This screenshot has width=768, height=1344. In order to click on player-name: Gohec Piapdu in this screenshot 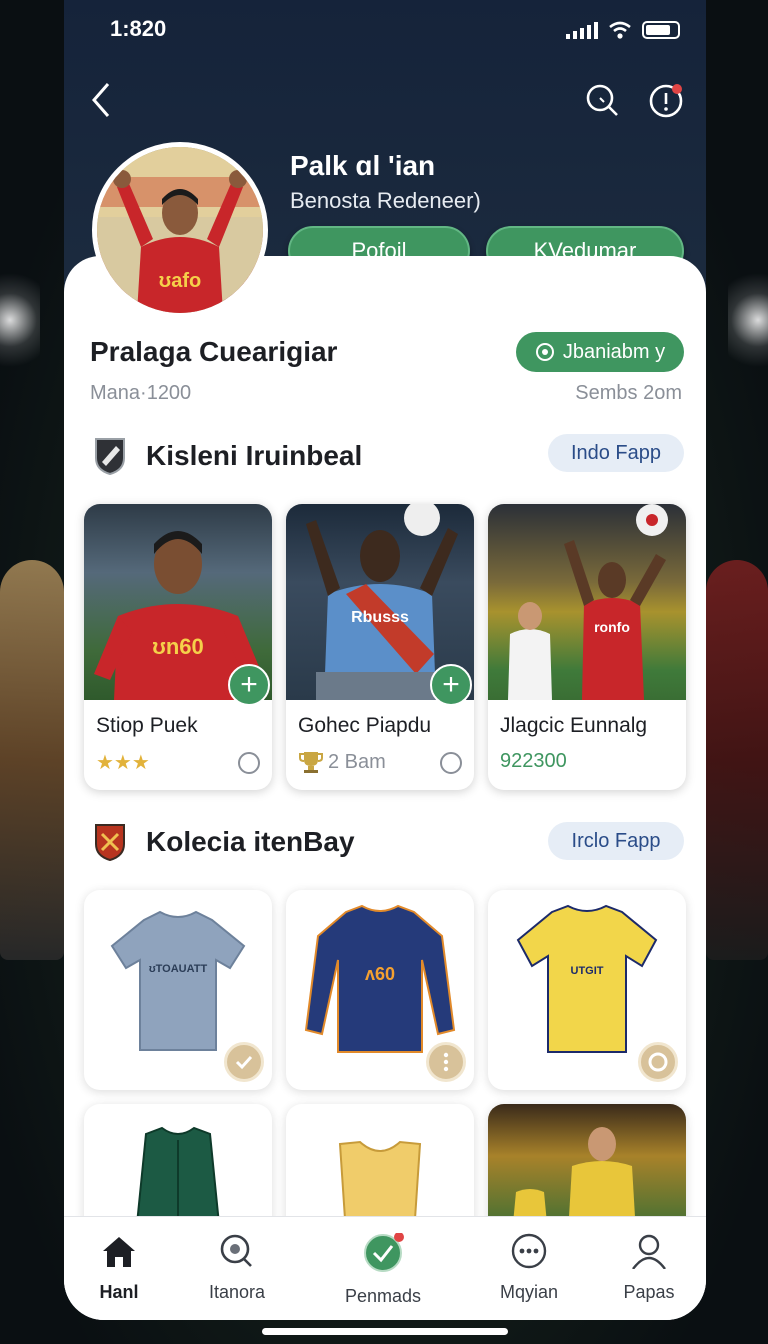, I will do `click(365, 725)`.